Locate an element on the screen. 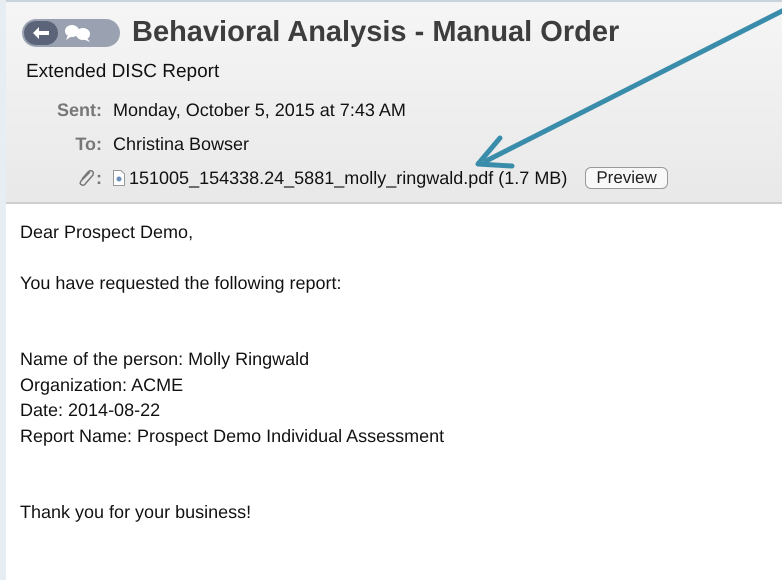 The width and height of the screenshot is (782, 580). message-subject: Extended DISC Report is located at coordinates (123, 72).